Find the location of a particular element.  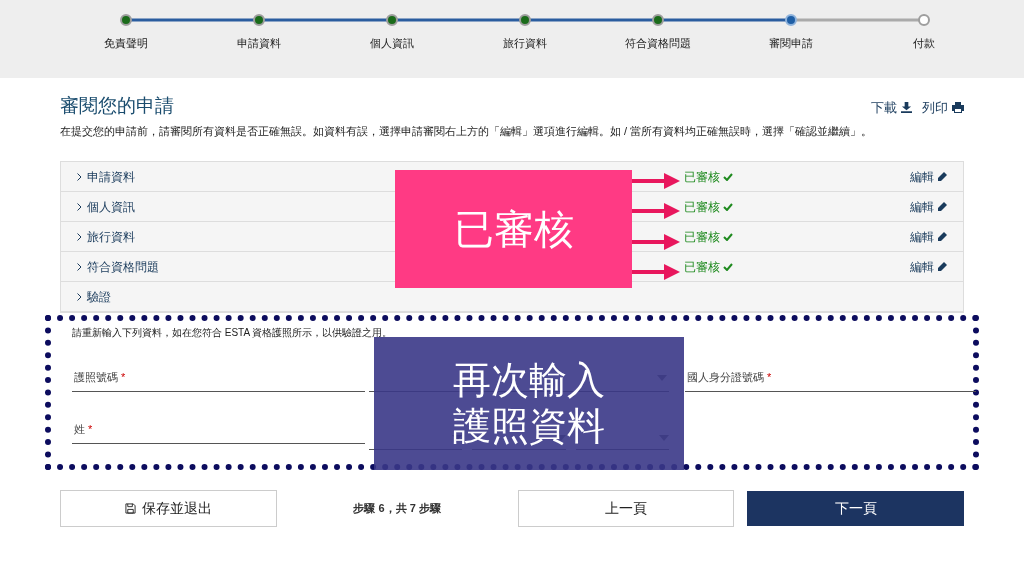

field-label: 國人身分證號碼 is located at coordinates (725, 378).